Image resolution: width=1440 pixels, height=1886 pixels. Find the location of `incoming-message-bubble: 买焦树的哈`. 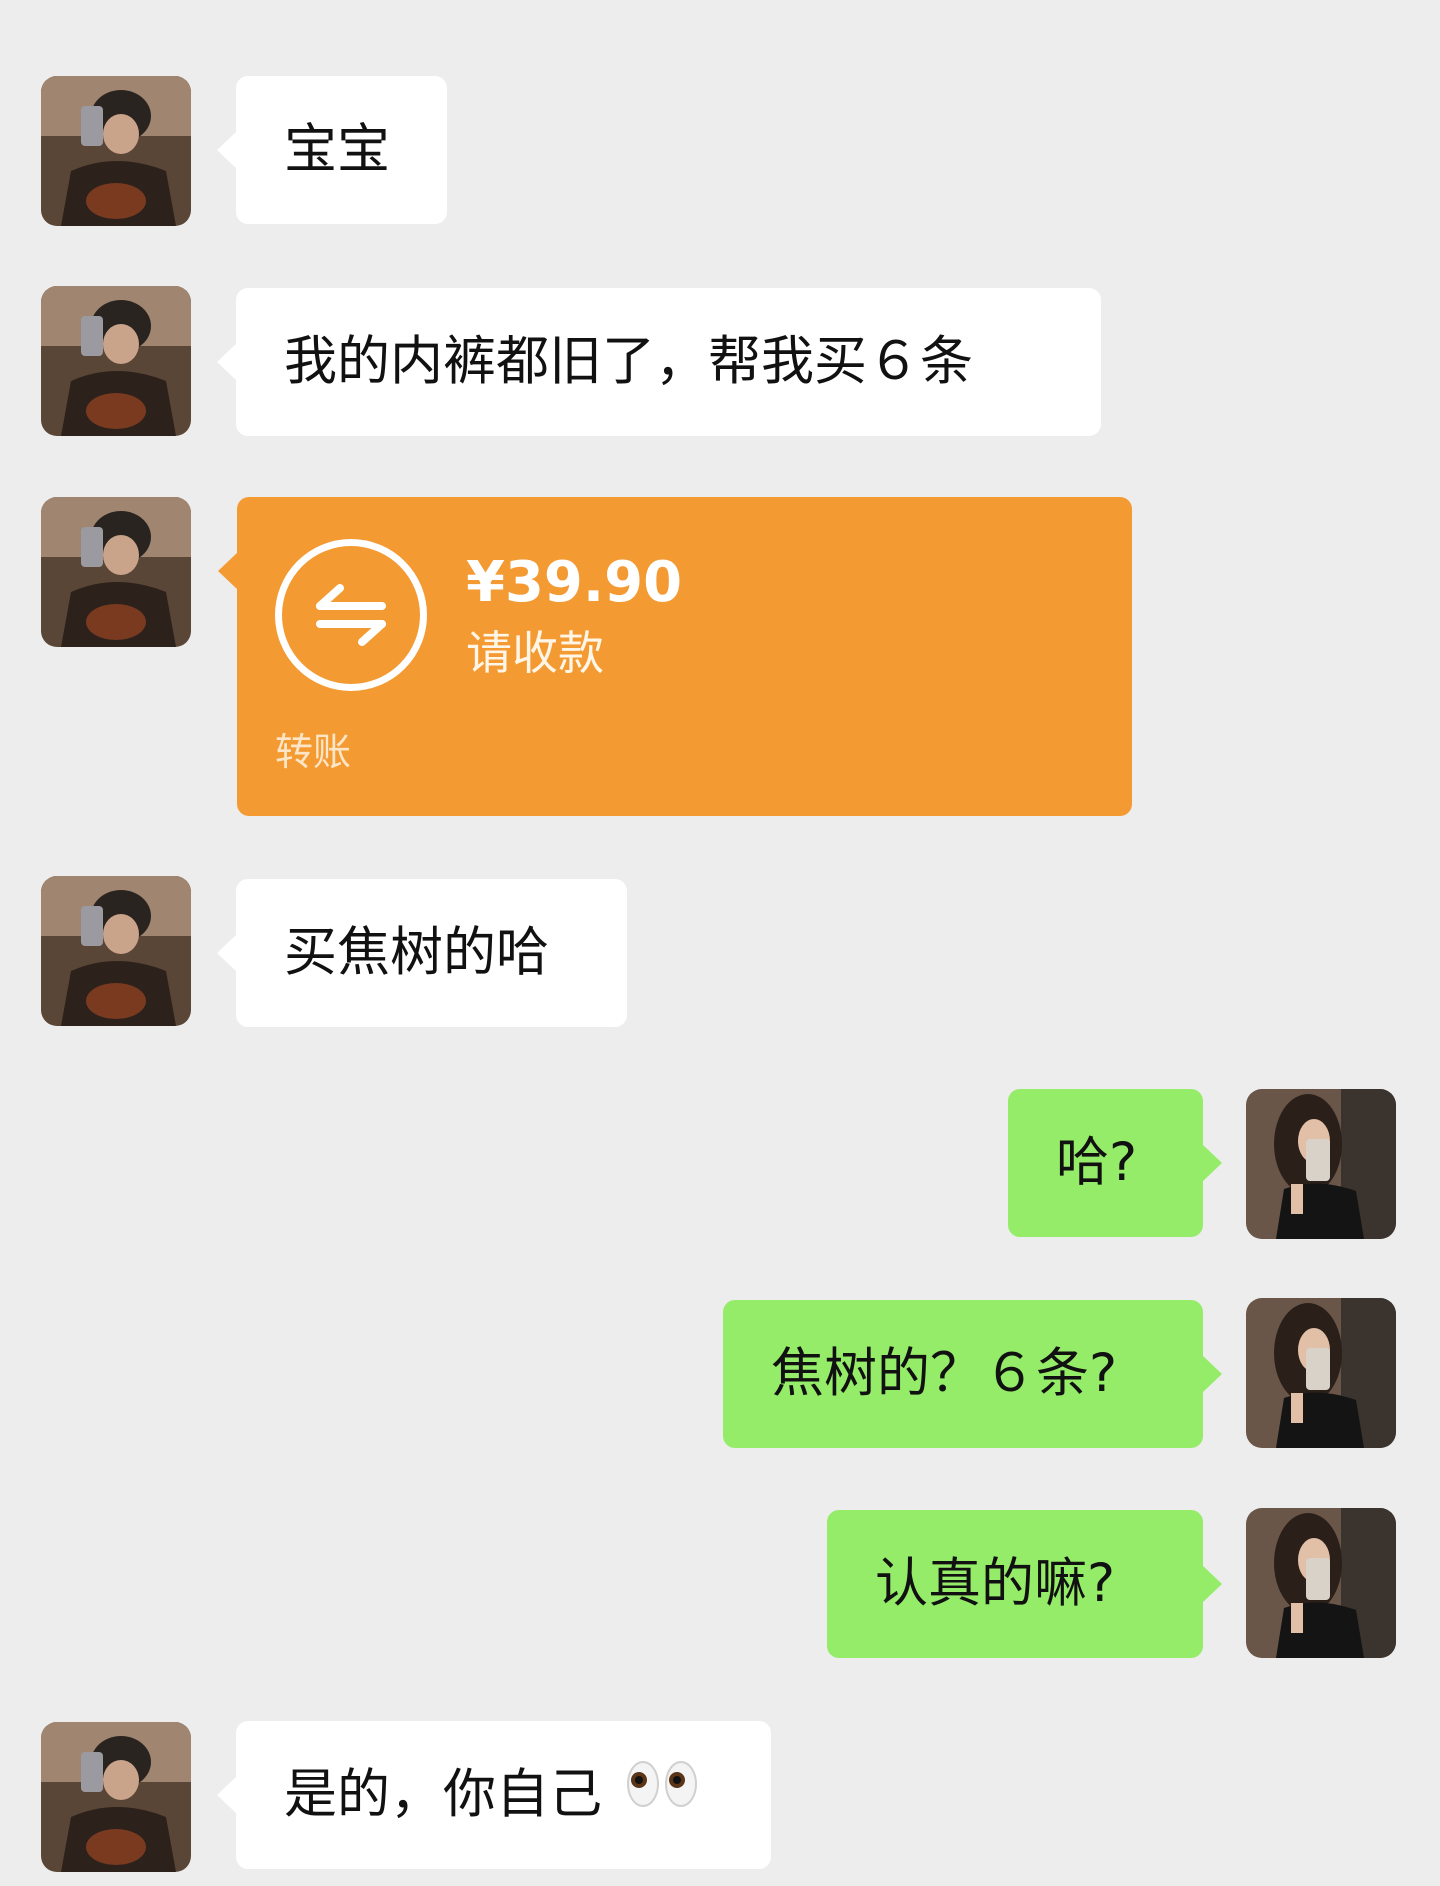

incoming-message-bubble: 买焦树的哈 is located at coordinates (422, 953).